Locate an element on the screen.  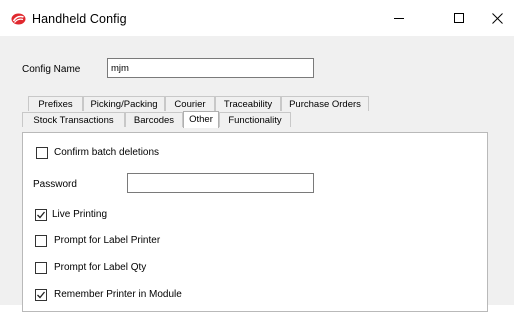
tab-prefixes: Prefixes is located at coordinates (55, 103).